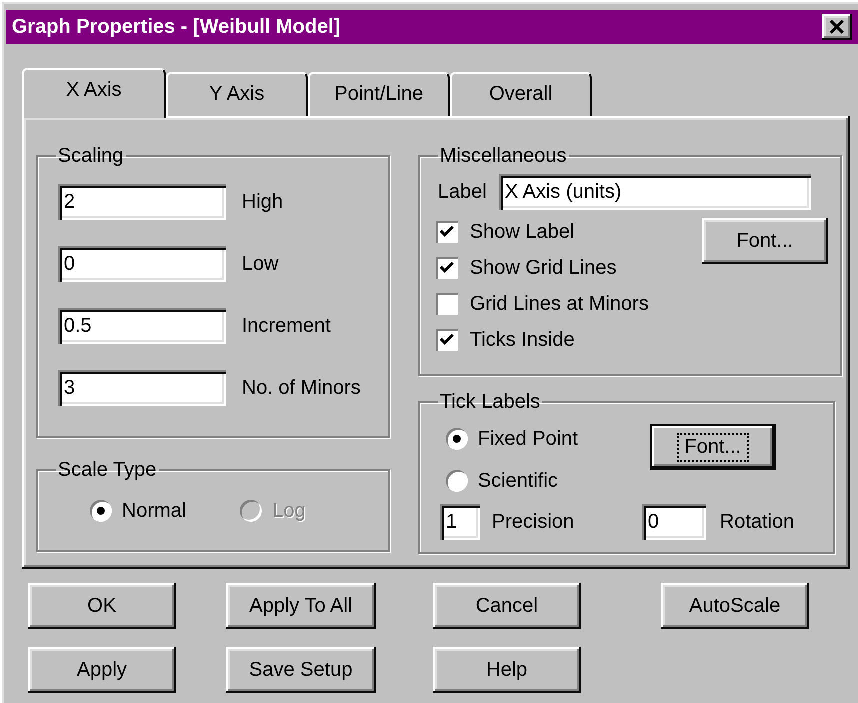 The height and width of the screenshot is (703, 858). I want to click on field-label: Precision, so click(534, 522).